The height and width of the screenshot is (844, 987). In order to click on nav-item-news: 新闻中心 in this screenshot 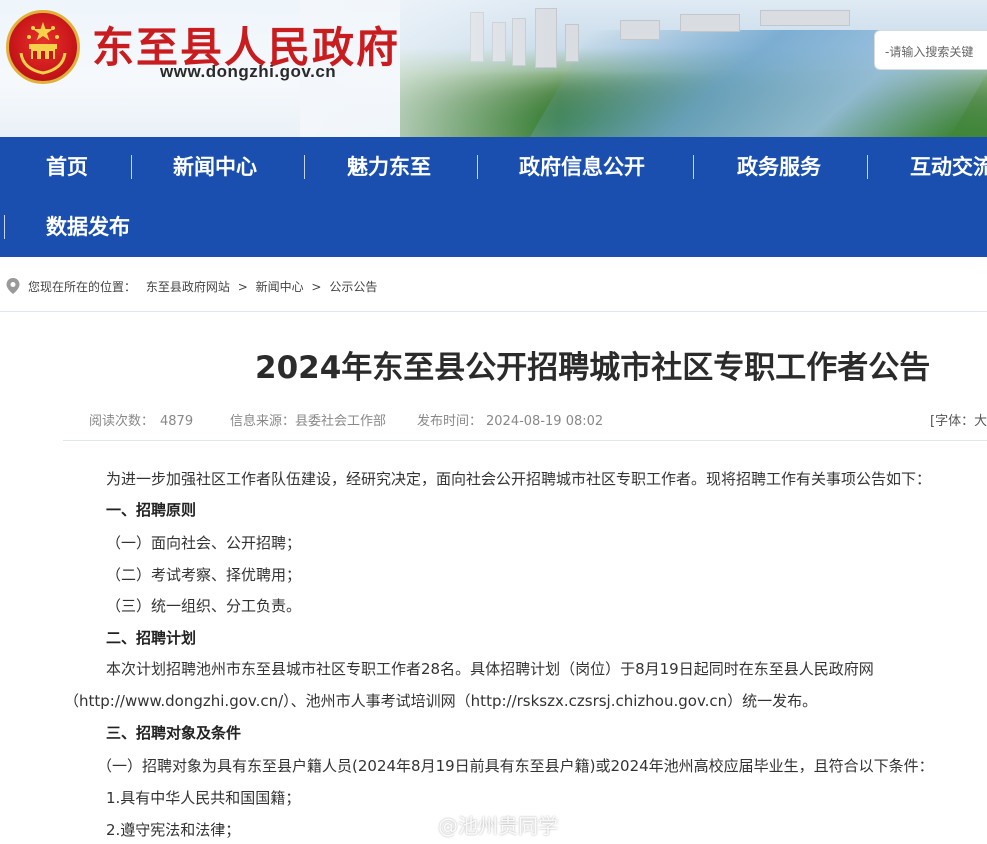, I will do `click(215, 167)`.